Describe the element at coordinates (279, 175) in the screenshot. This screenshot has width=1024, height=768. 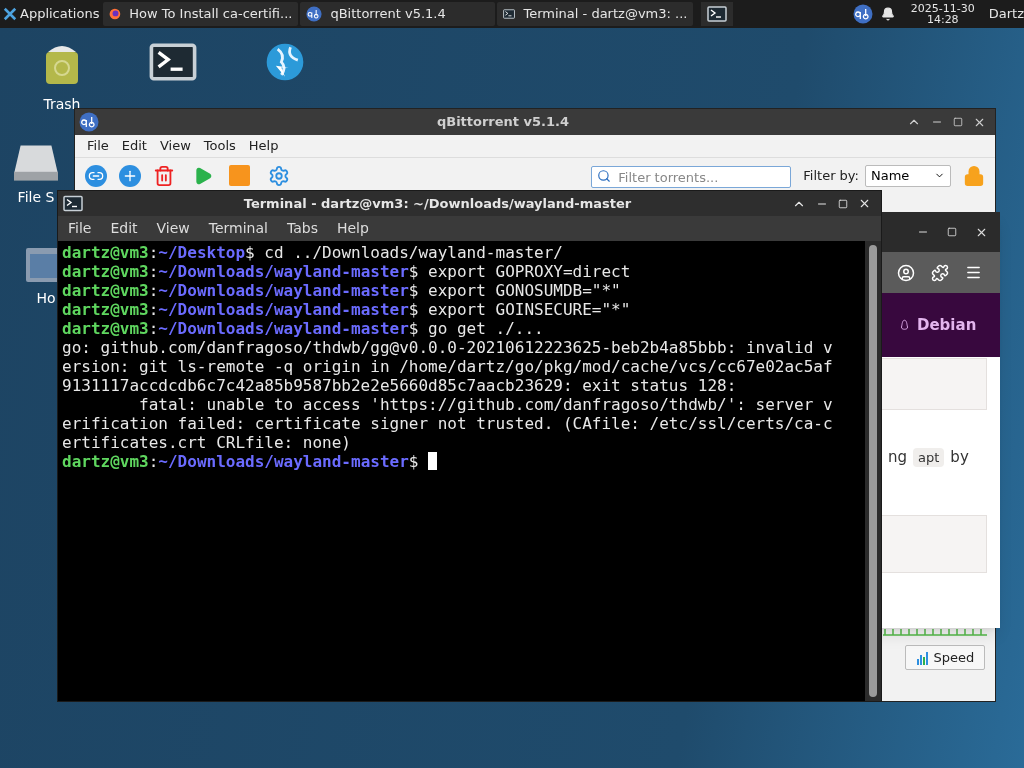
I see `settings-icon` at that location.